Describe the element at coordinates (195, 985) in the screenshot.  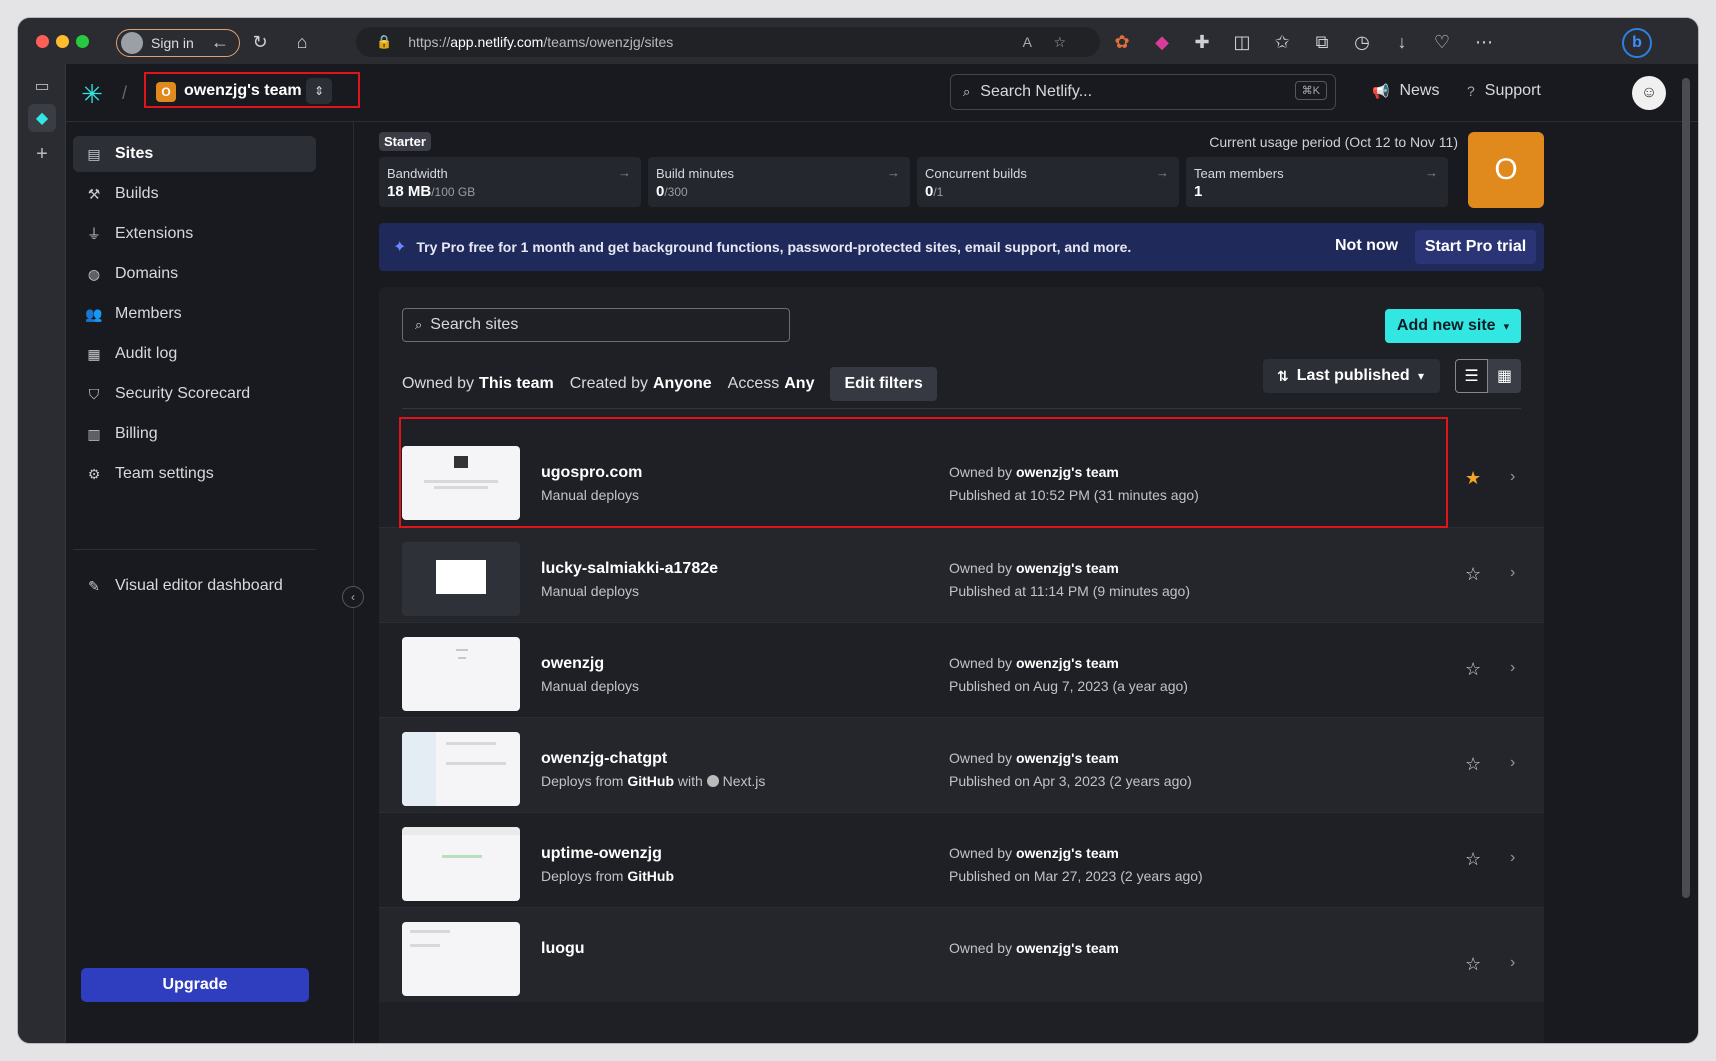
I see `upgrade-button: Upgrade` at that location.